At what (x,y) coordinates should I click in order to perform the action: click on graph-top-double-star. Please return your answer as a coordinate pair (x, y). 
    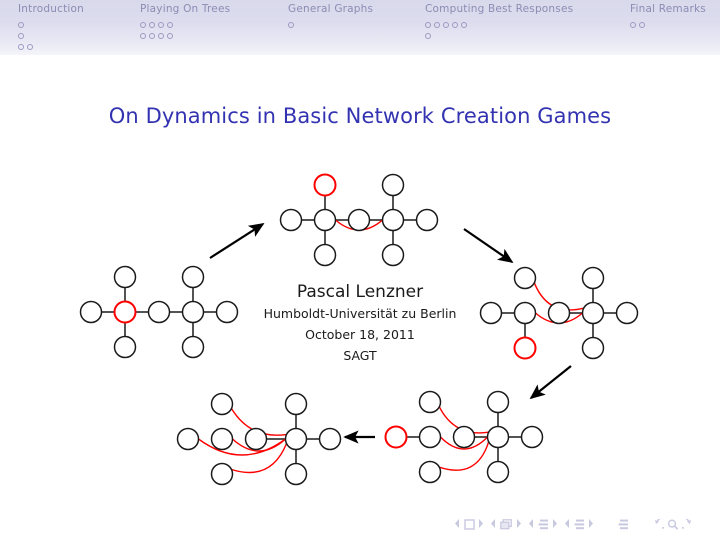
    Looking at the image, I should click on (359, 220).